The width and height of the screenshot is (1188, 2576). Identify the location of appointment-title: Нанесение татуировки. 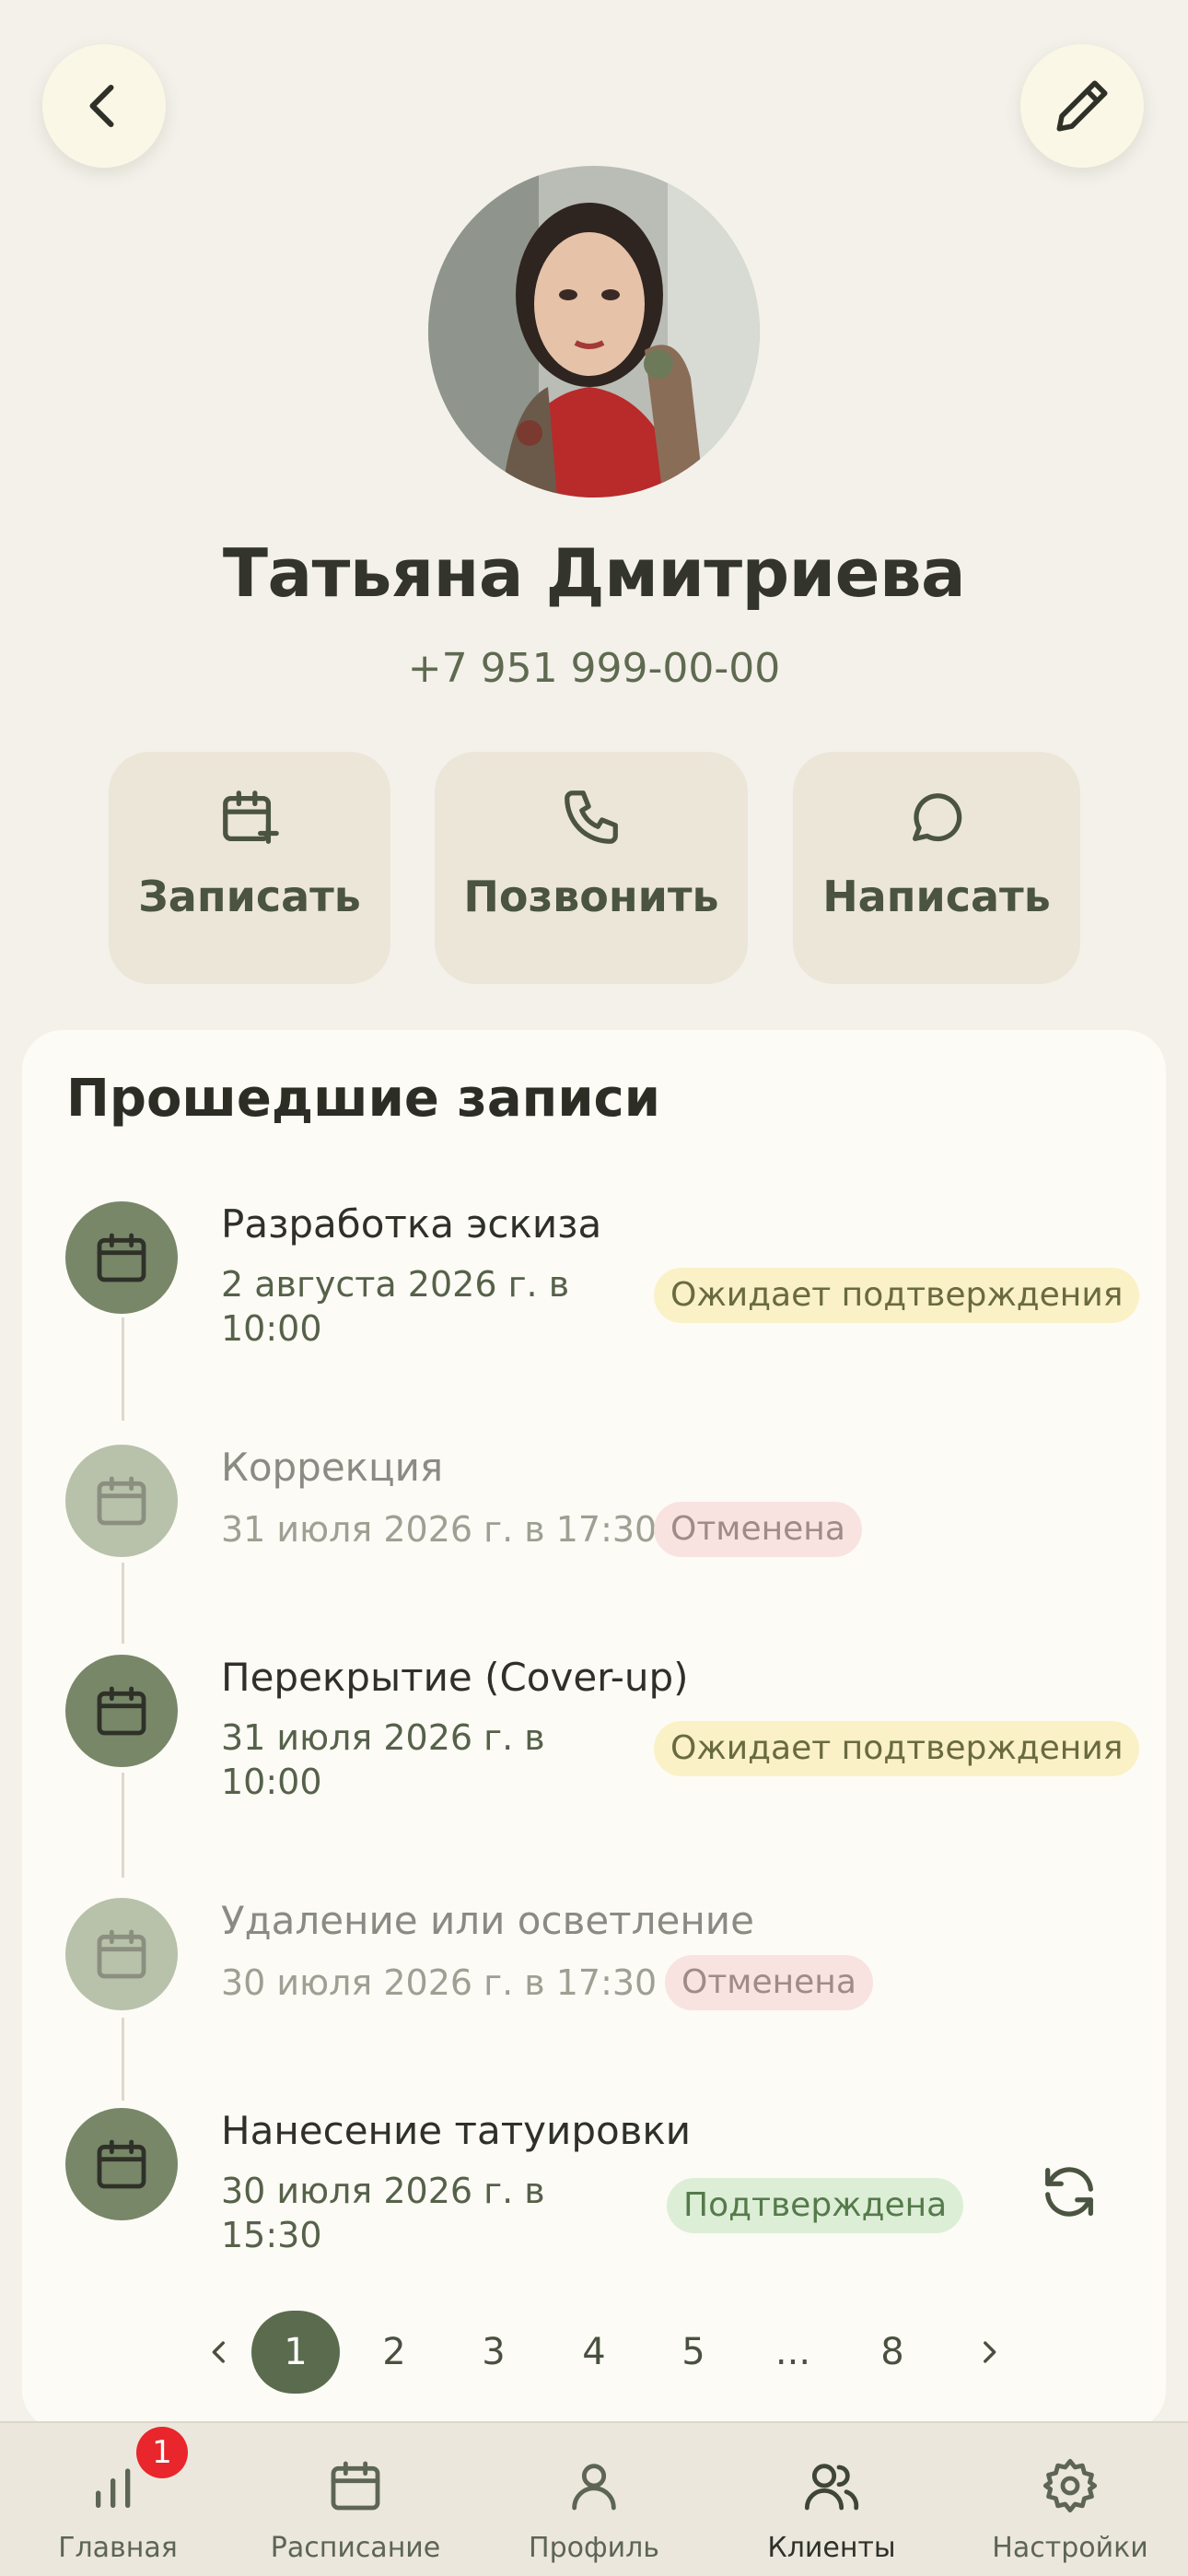
(456, 2130).